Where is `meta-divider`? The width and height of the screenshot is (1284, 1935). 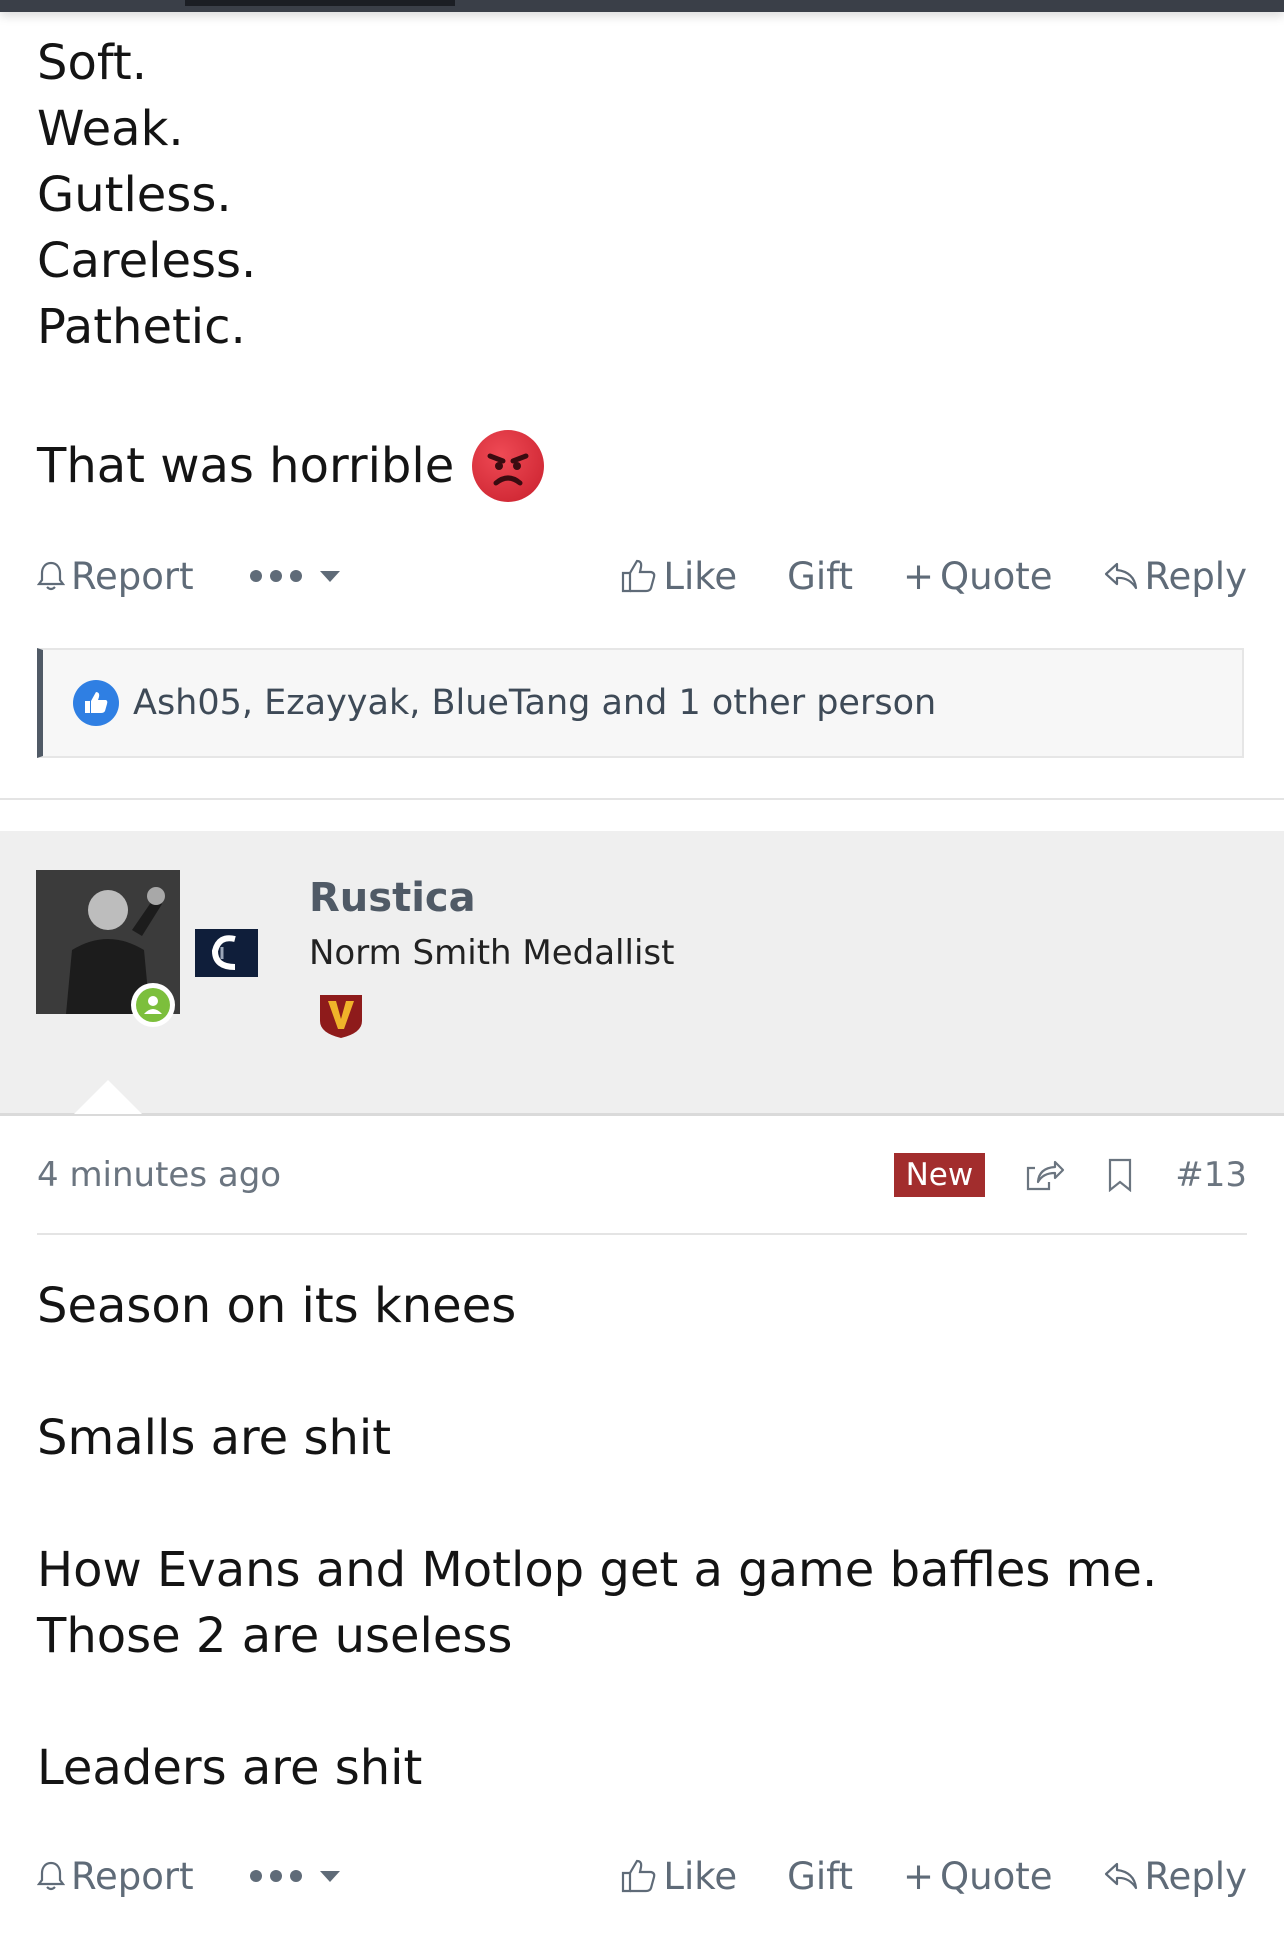
meta-divider is located at coordinates (642, 1234).